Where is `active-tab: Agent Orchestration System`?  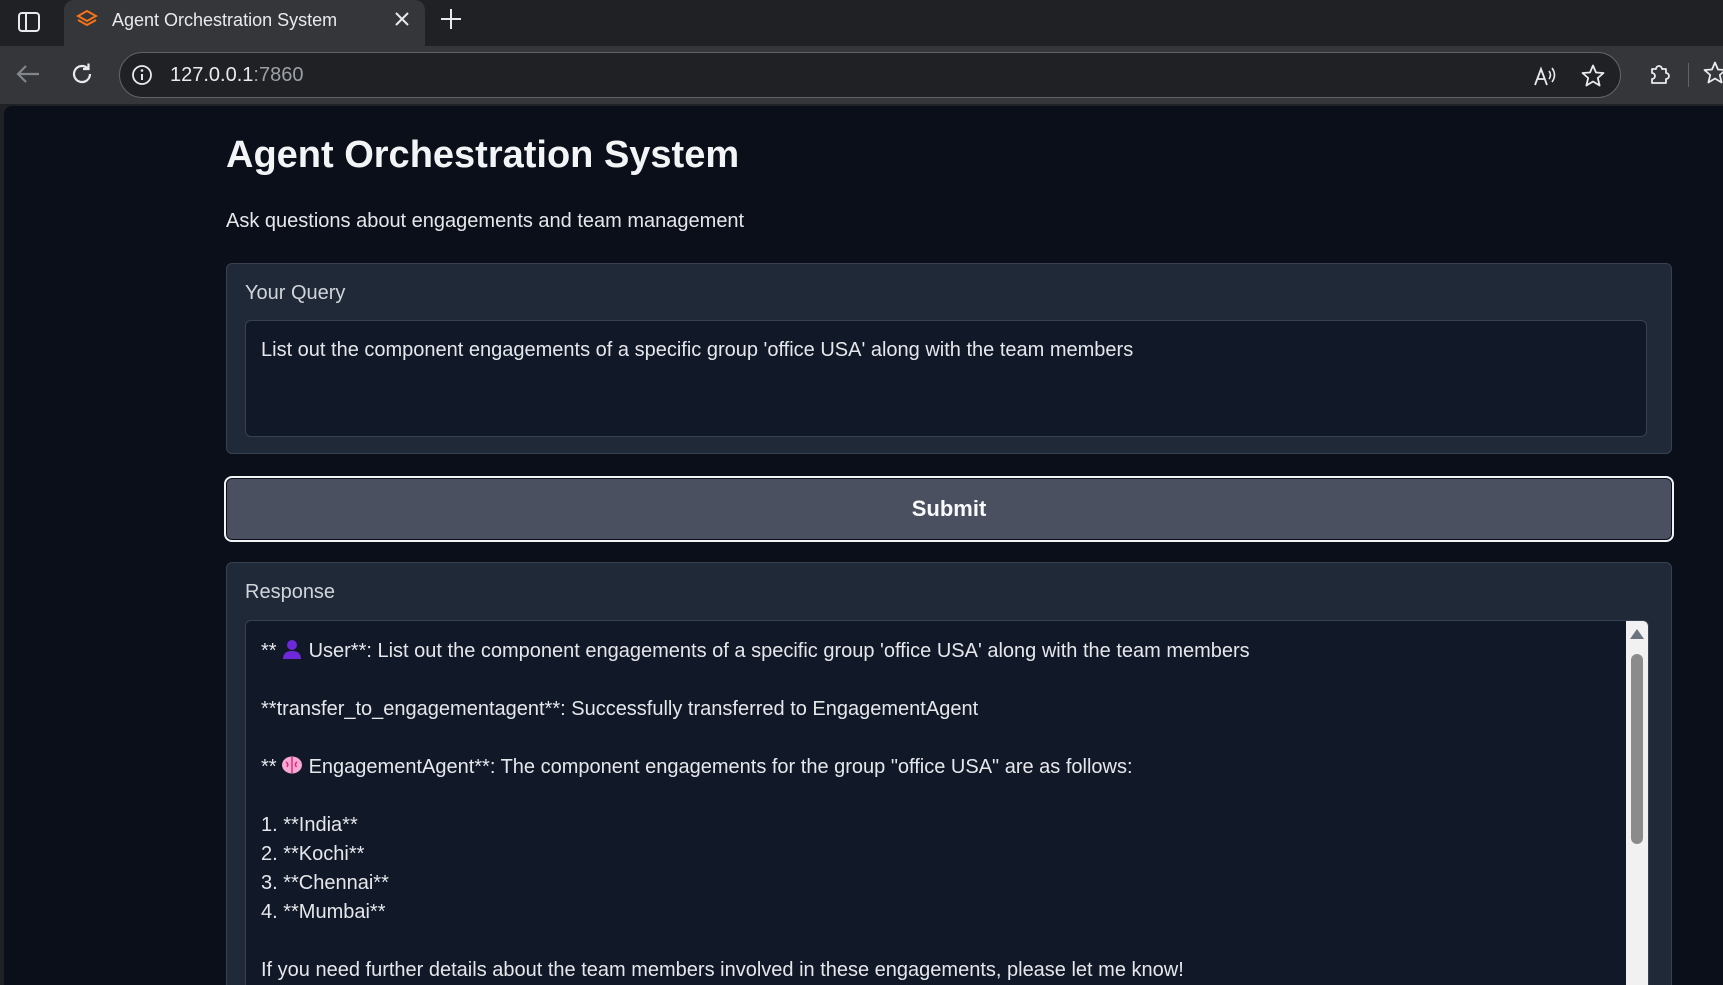 active-tab: Agent Orchestration System is located at coordinates (244, 23).